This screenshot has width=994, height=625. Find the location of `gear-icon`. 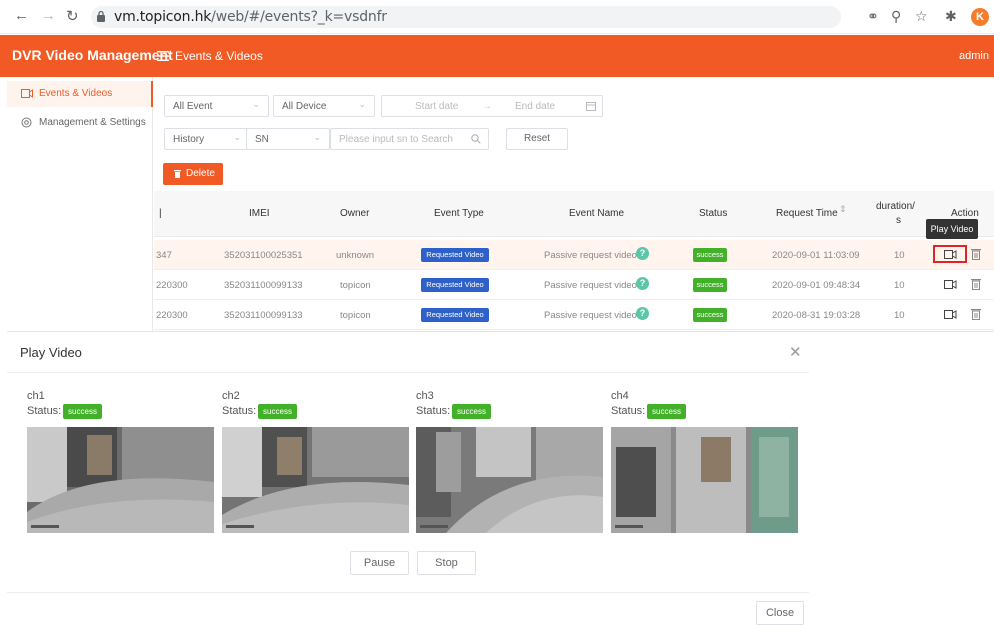

gear-icon is located at coordinates (26, 122).